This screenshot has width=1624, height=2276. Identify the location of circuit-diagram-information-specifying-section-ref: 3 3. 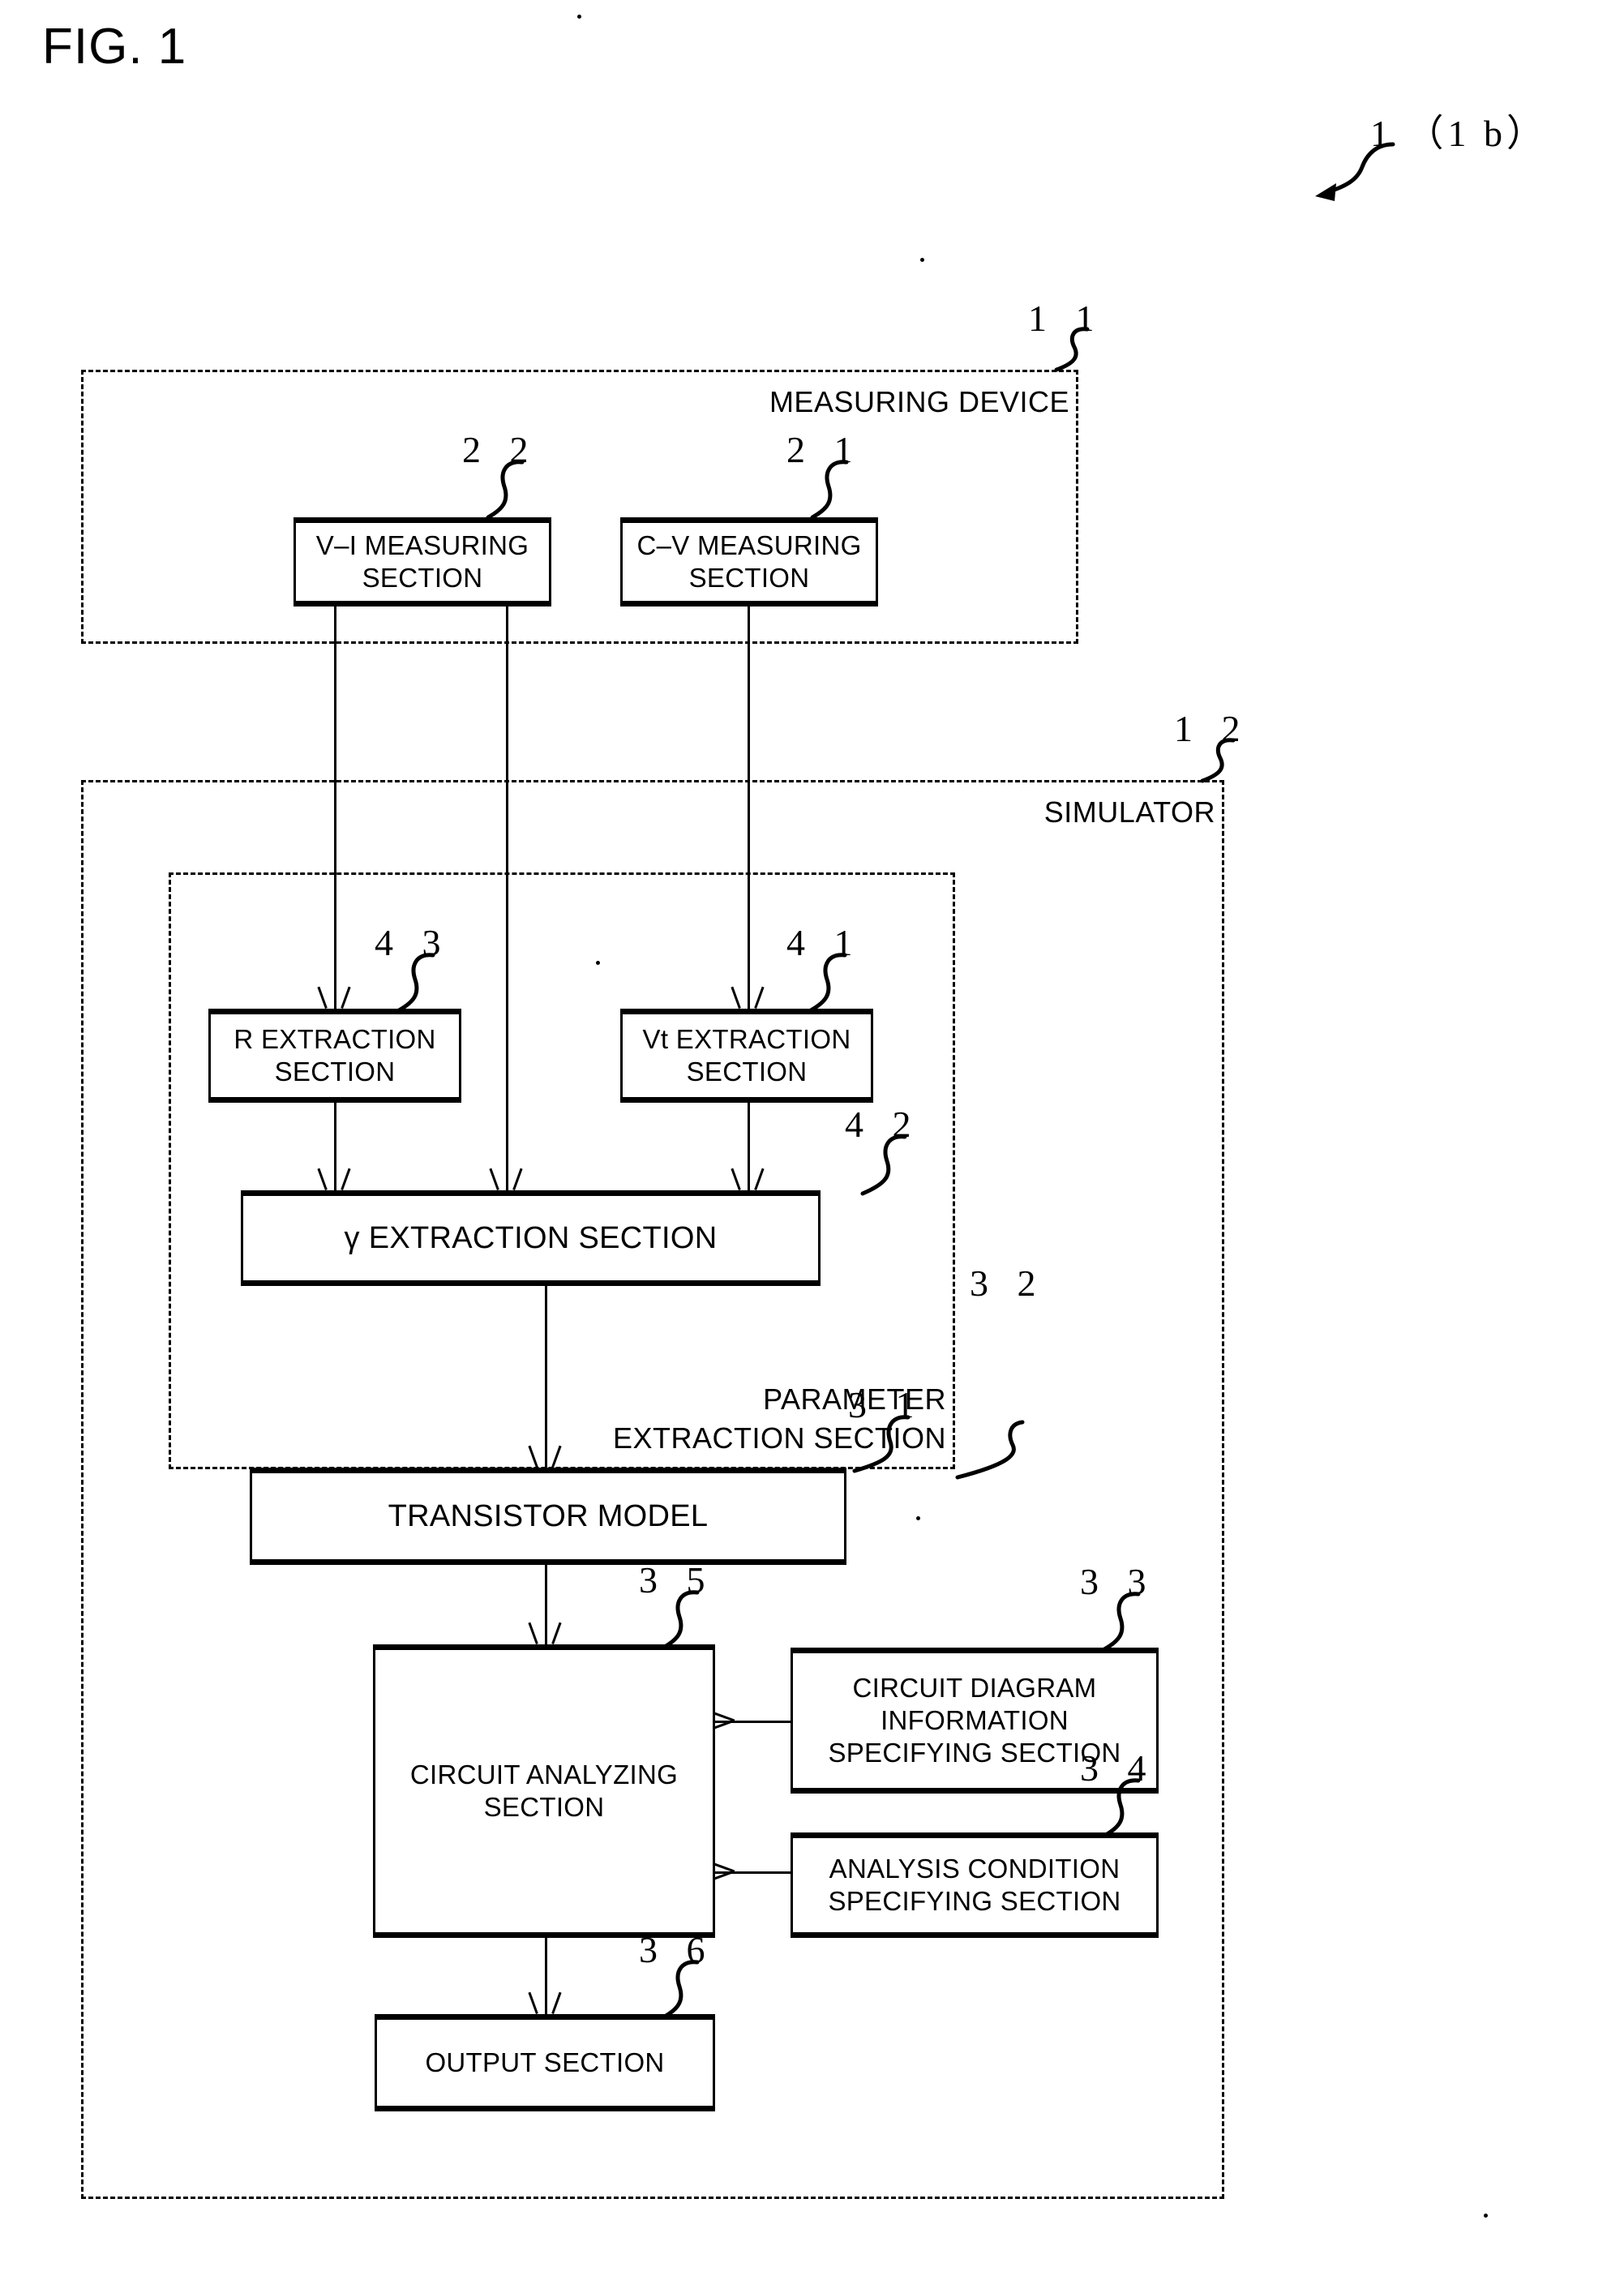
(1118, 1581).